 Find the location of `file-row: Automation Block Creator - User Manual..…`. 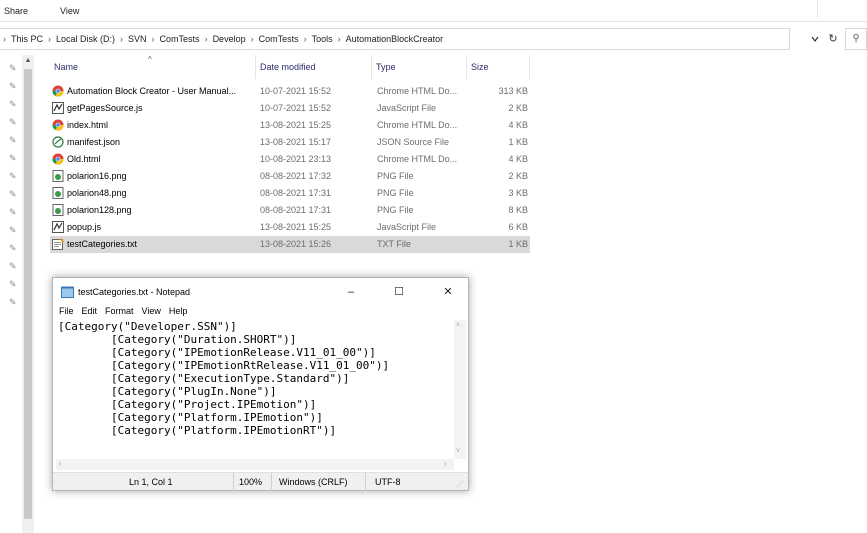

file-row: Automation Block Creator - User Manual..… is located at coordinates (290, 91).